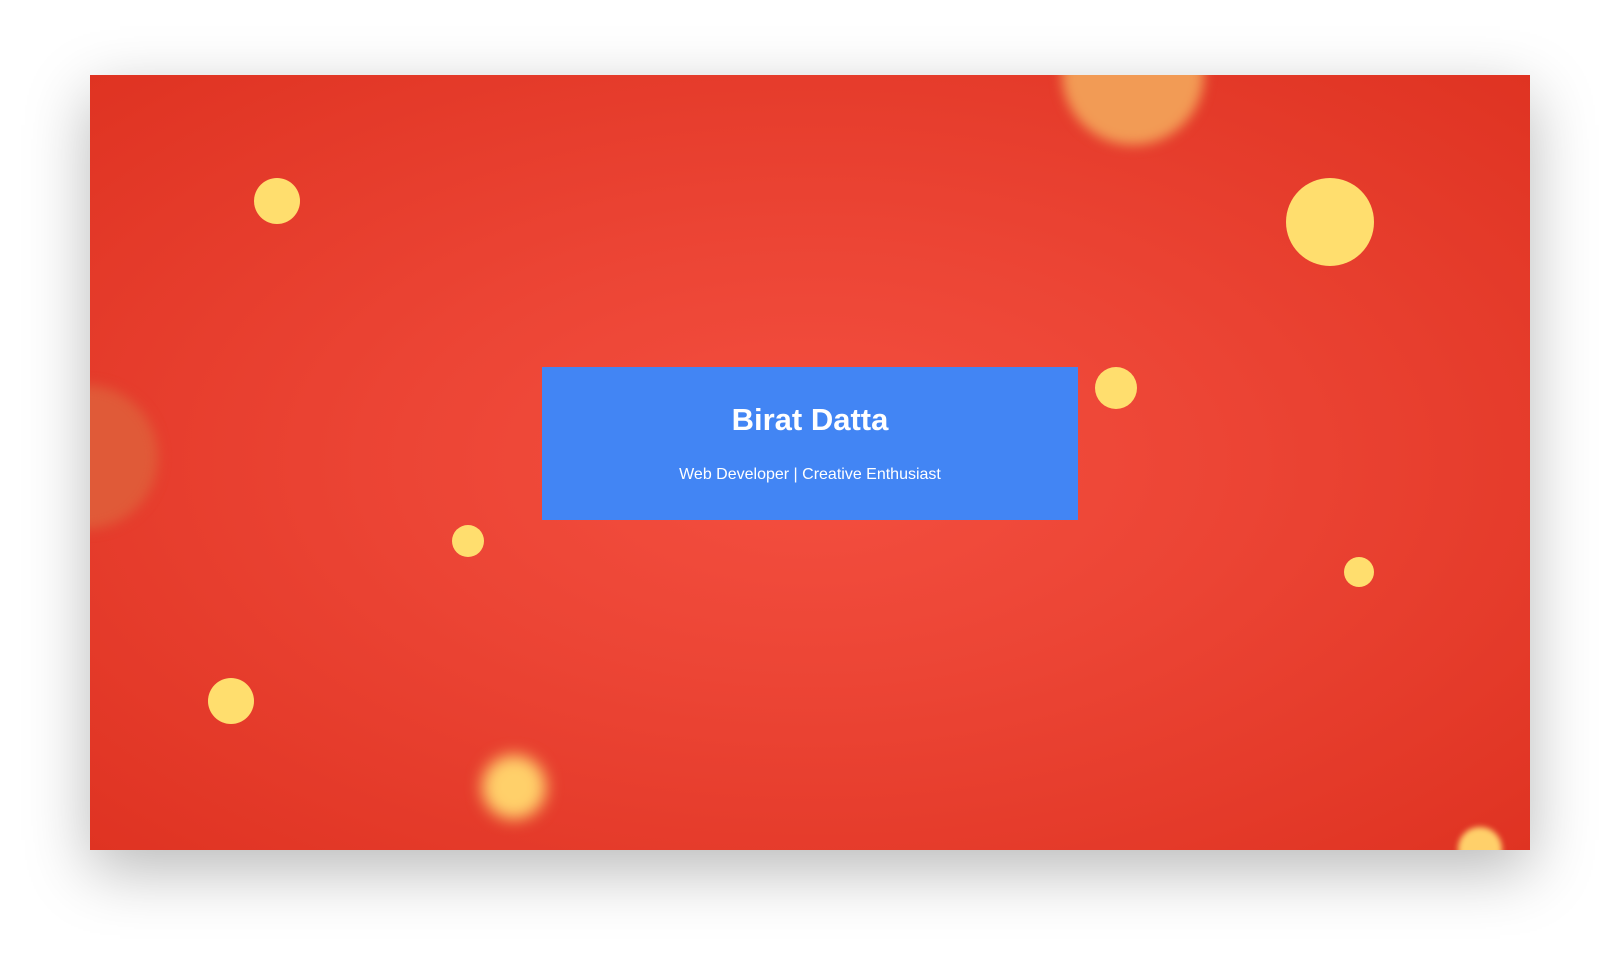  What do you see at coordinates (810, 474) in the screenshot?
I see `profile-tagline: Web Developer | Creative Enthusiast` at bounding box center [810, 474].